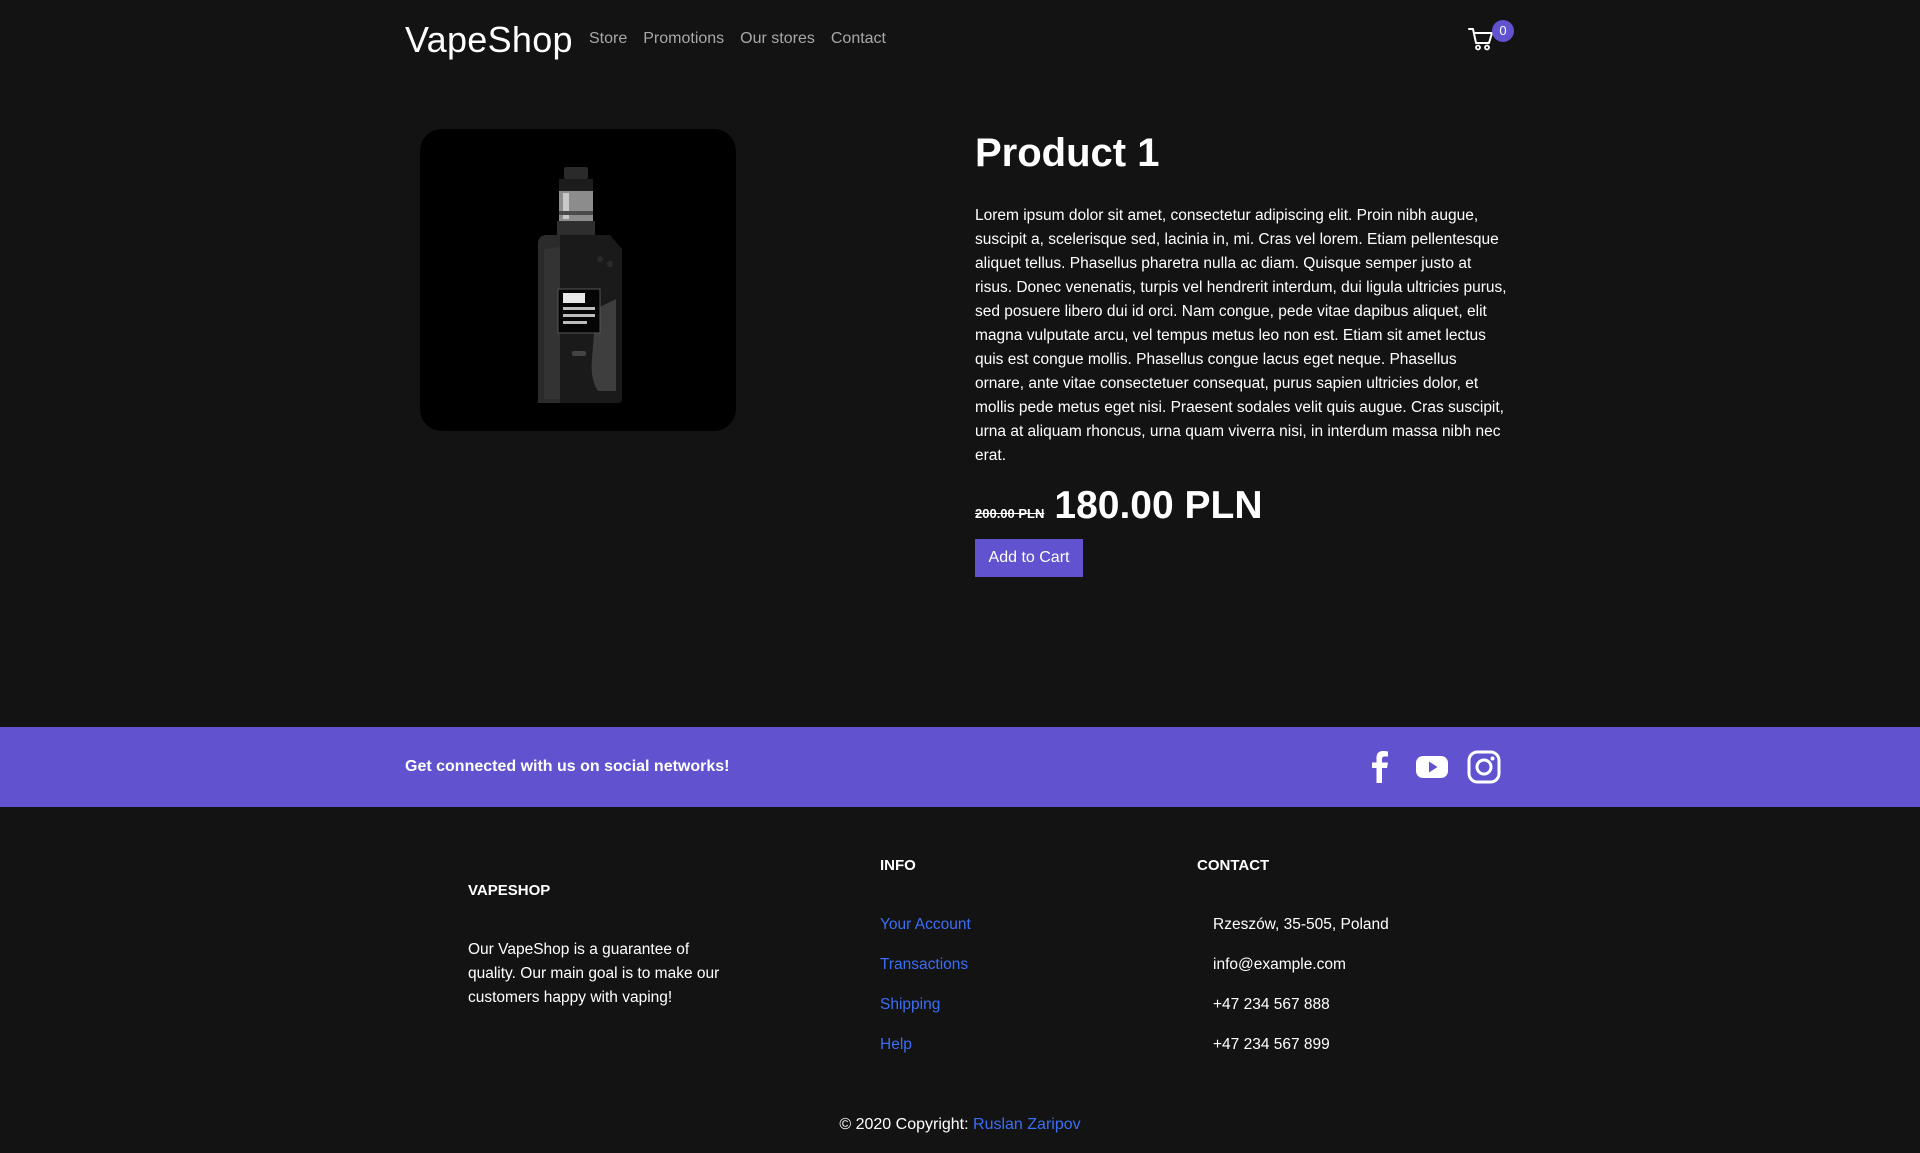 This screenshot has height=1153, width=1920. What do you see at coordinates (1233, 865) in the screenshot?
I see `footer-contact-title: CONTACT` at bounding box center [1233, 865].